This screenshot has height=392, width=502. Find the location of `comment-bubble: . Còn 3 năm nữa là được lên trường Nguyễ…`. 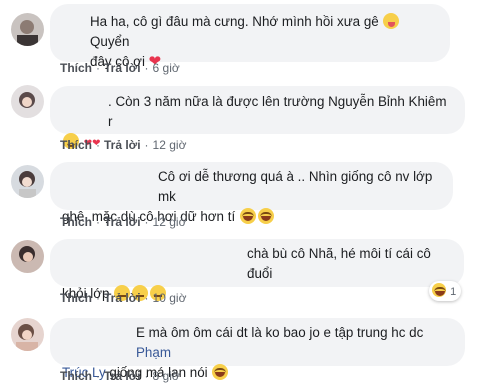

comment-bubble: . Còn 3 năm nữa là được lên trường Nguyễ… is located at coordinates (257, 117).